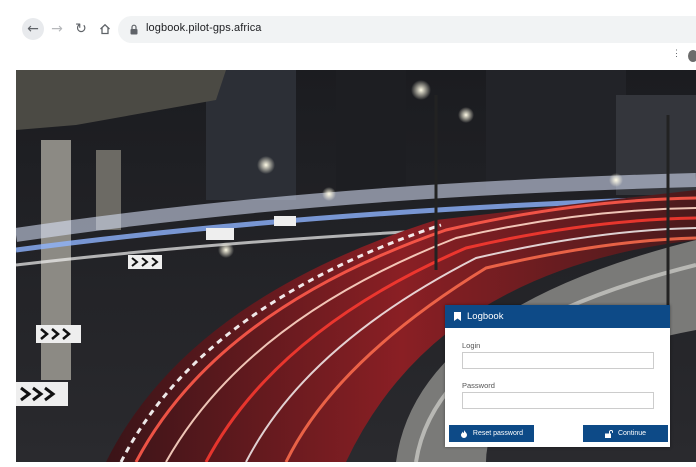  What do you see at coordinates (478, 385) in the screenshot?
I see `password-label: Password` at bounding box center [478, 385].